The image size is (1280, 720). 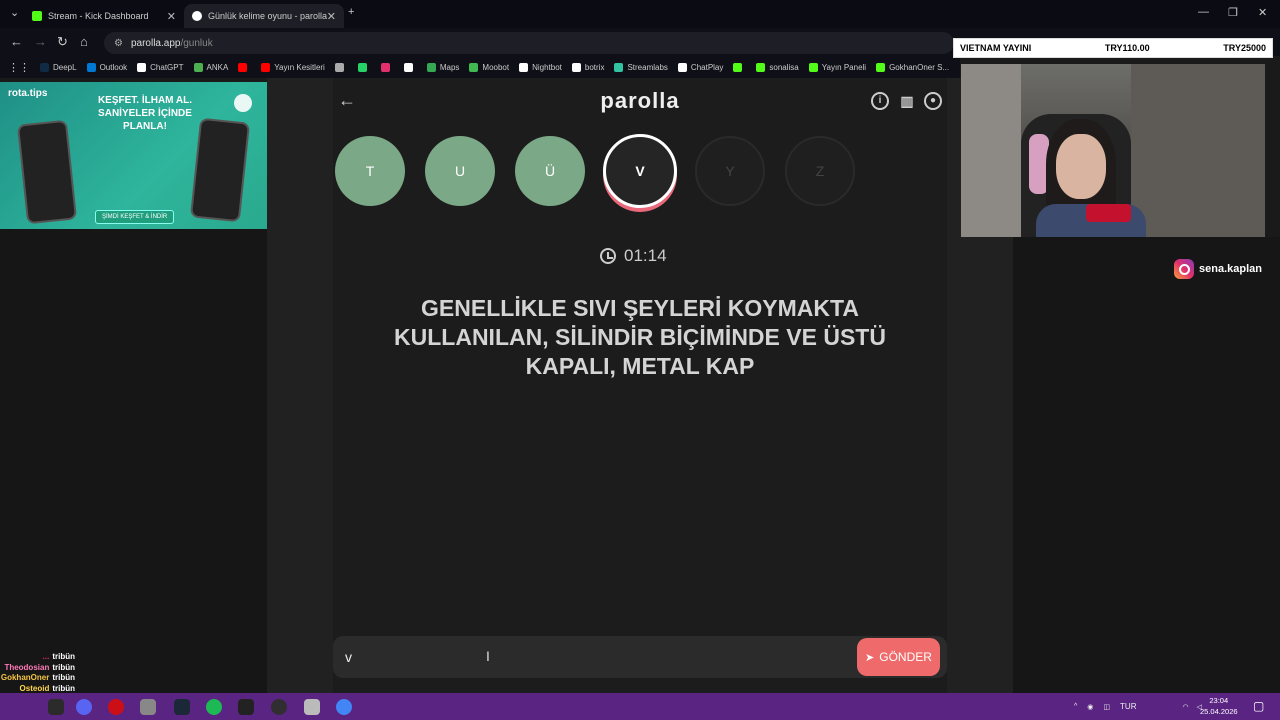 What do you see at coordinates (1262, 12) in the screenshot?
I see `window-close-icon: ✕` at bounding box center [1262, 12].